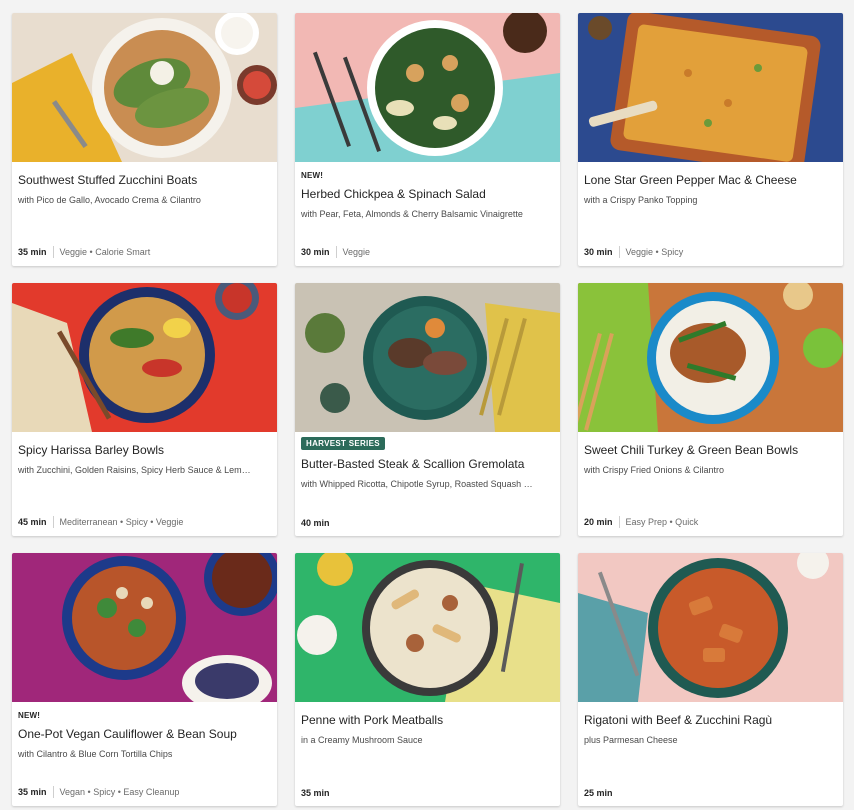  I want to click on recipe-title: One-Pot Vegan Cauliflower & Bean Soup, so click(143, 734).